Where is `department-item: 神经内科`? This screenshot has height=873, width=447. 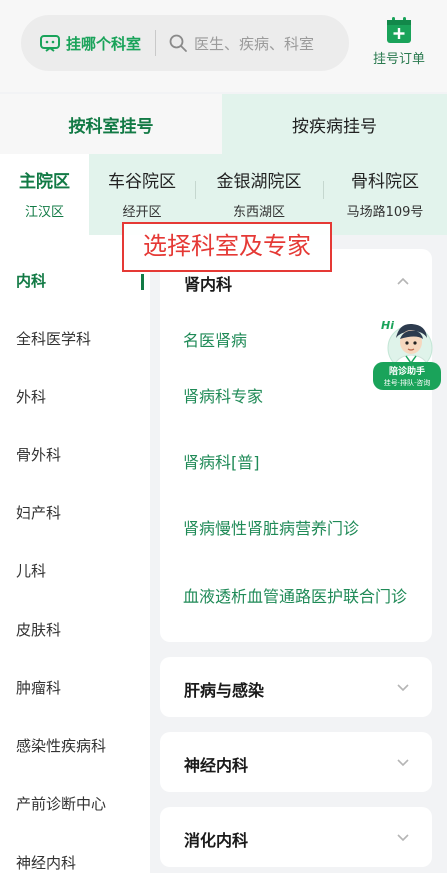 department-item: 神经内科 is located at coordinates (46, 862).